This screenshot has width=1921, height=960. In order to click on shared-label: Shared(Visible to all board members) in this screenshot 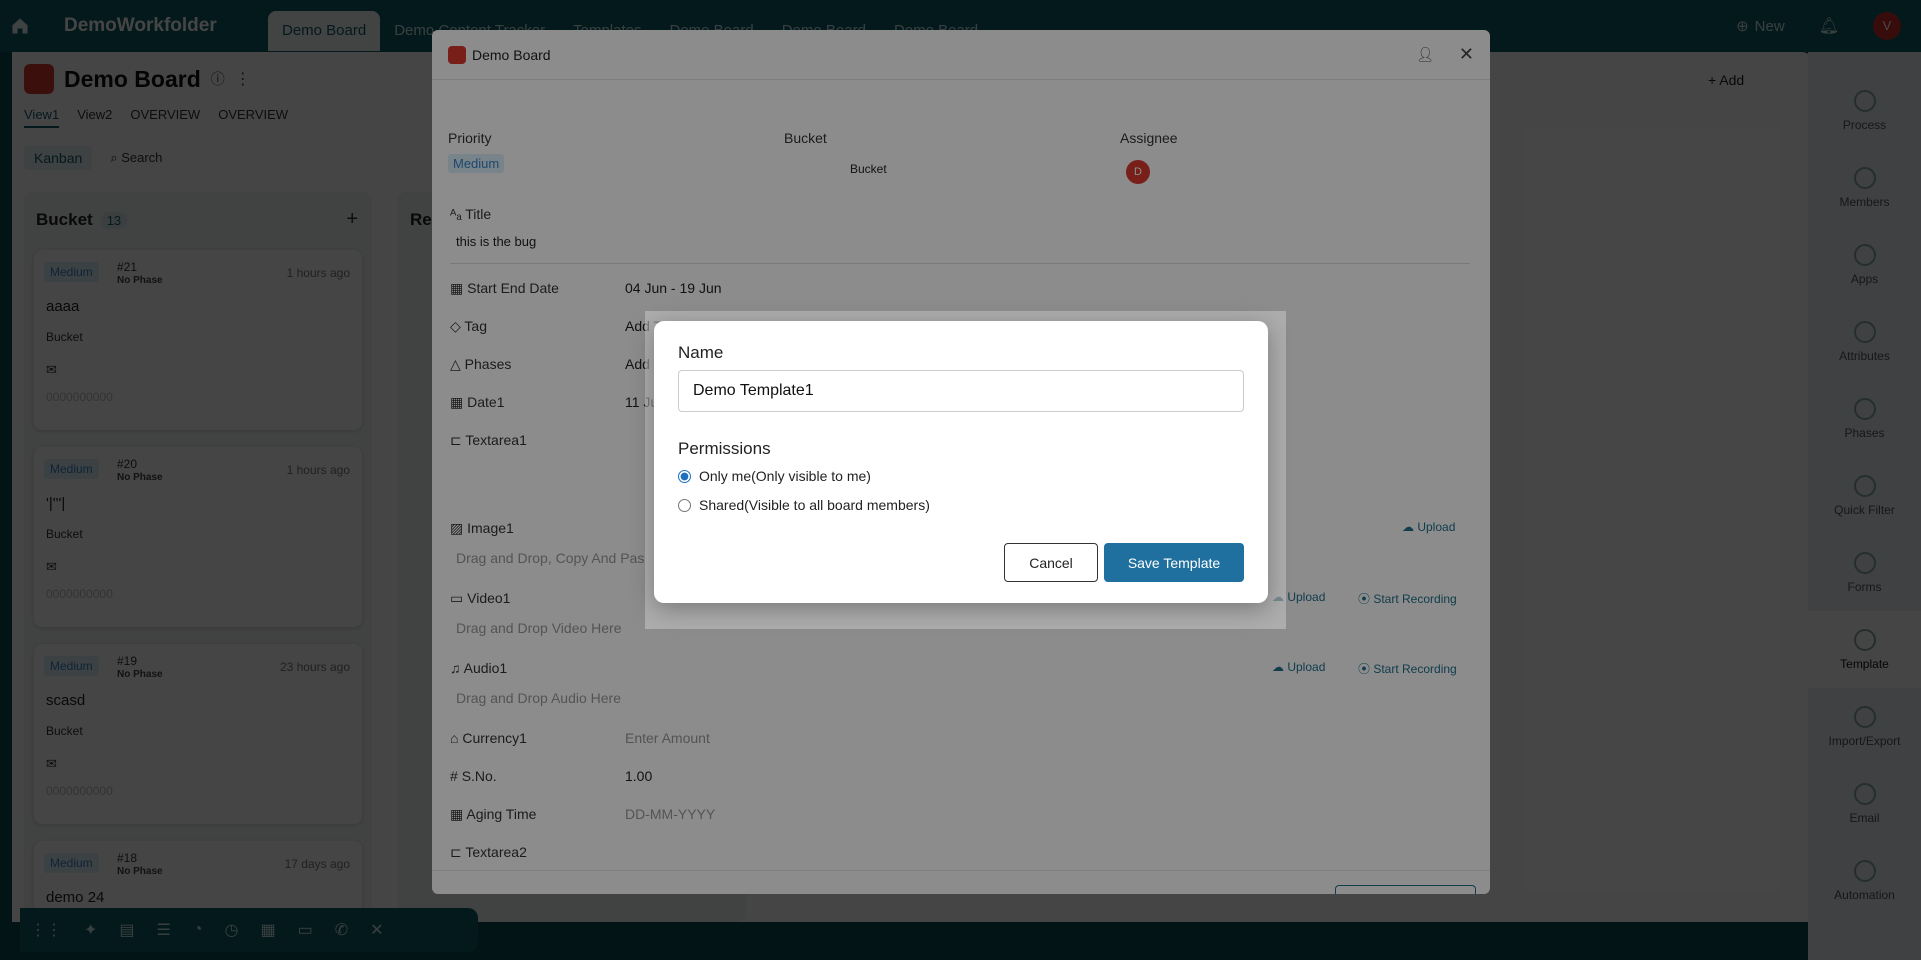, I will do `click(814, 505)`.